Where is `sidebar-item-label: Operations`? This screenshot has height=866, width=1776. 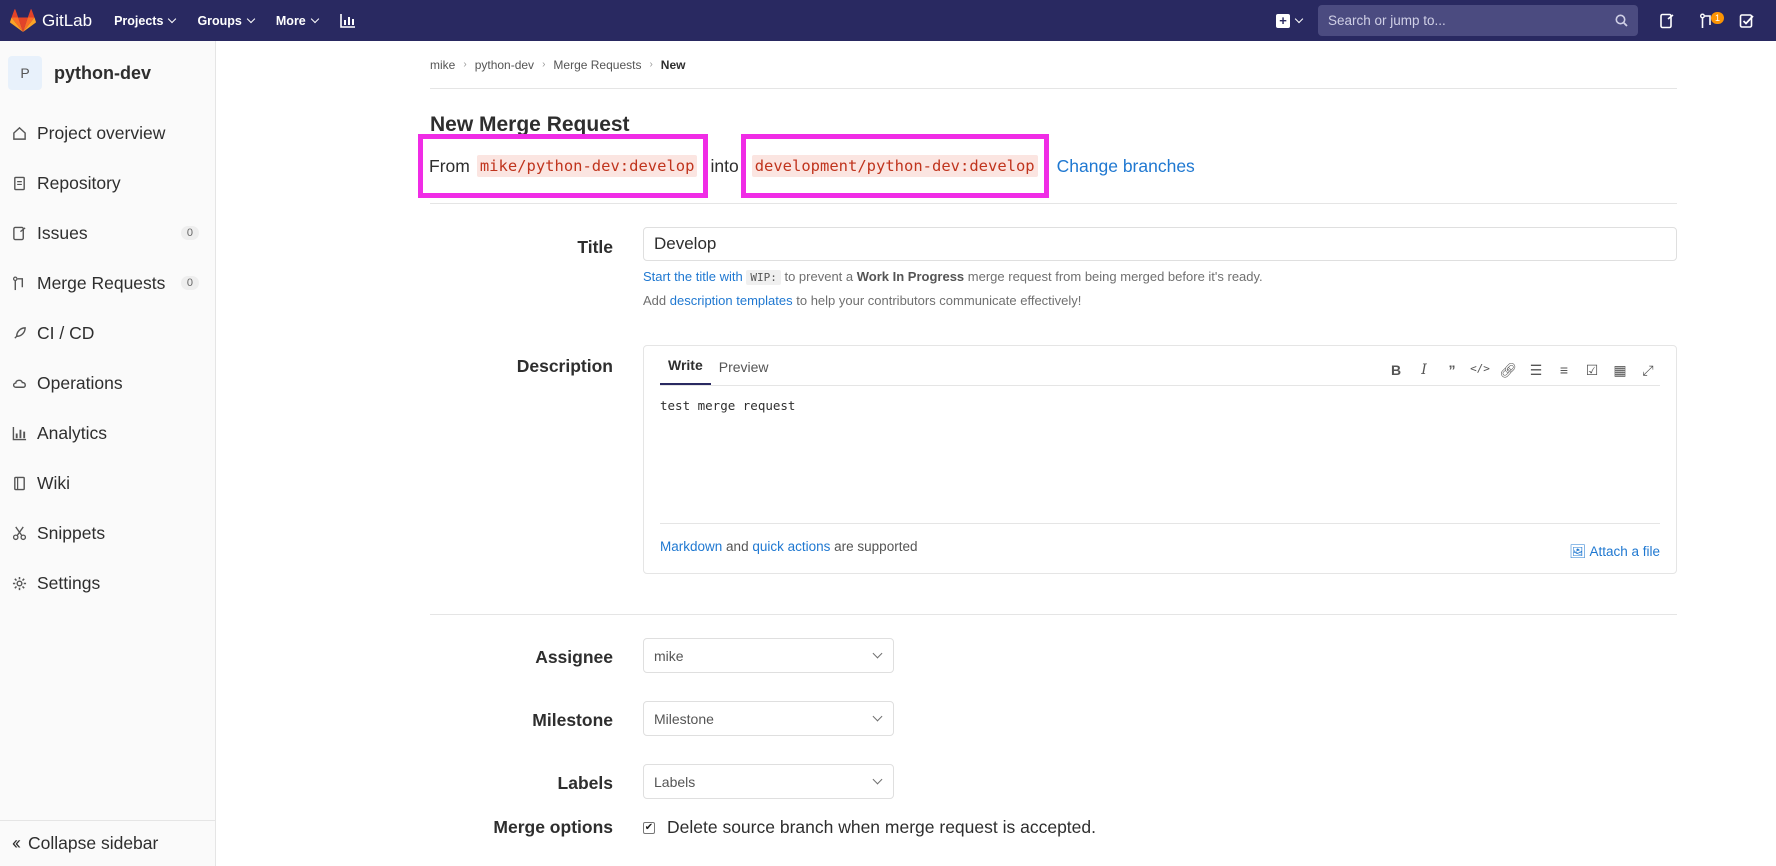 sidebar-item-label: Operations is located at coordinates (80, 382).